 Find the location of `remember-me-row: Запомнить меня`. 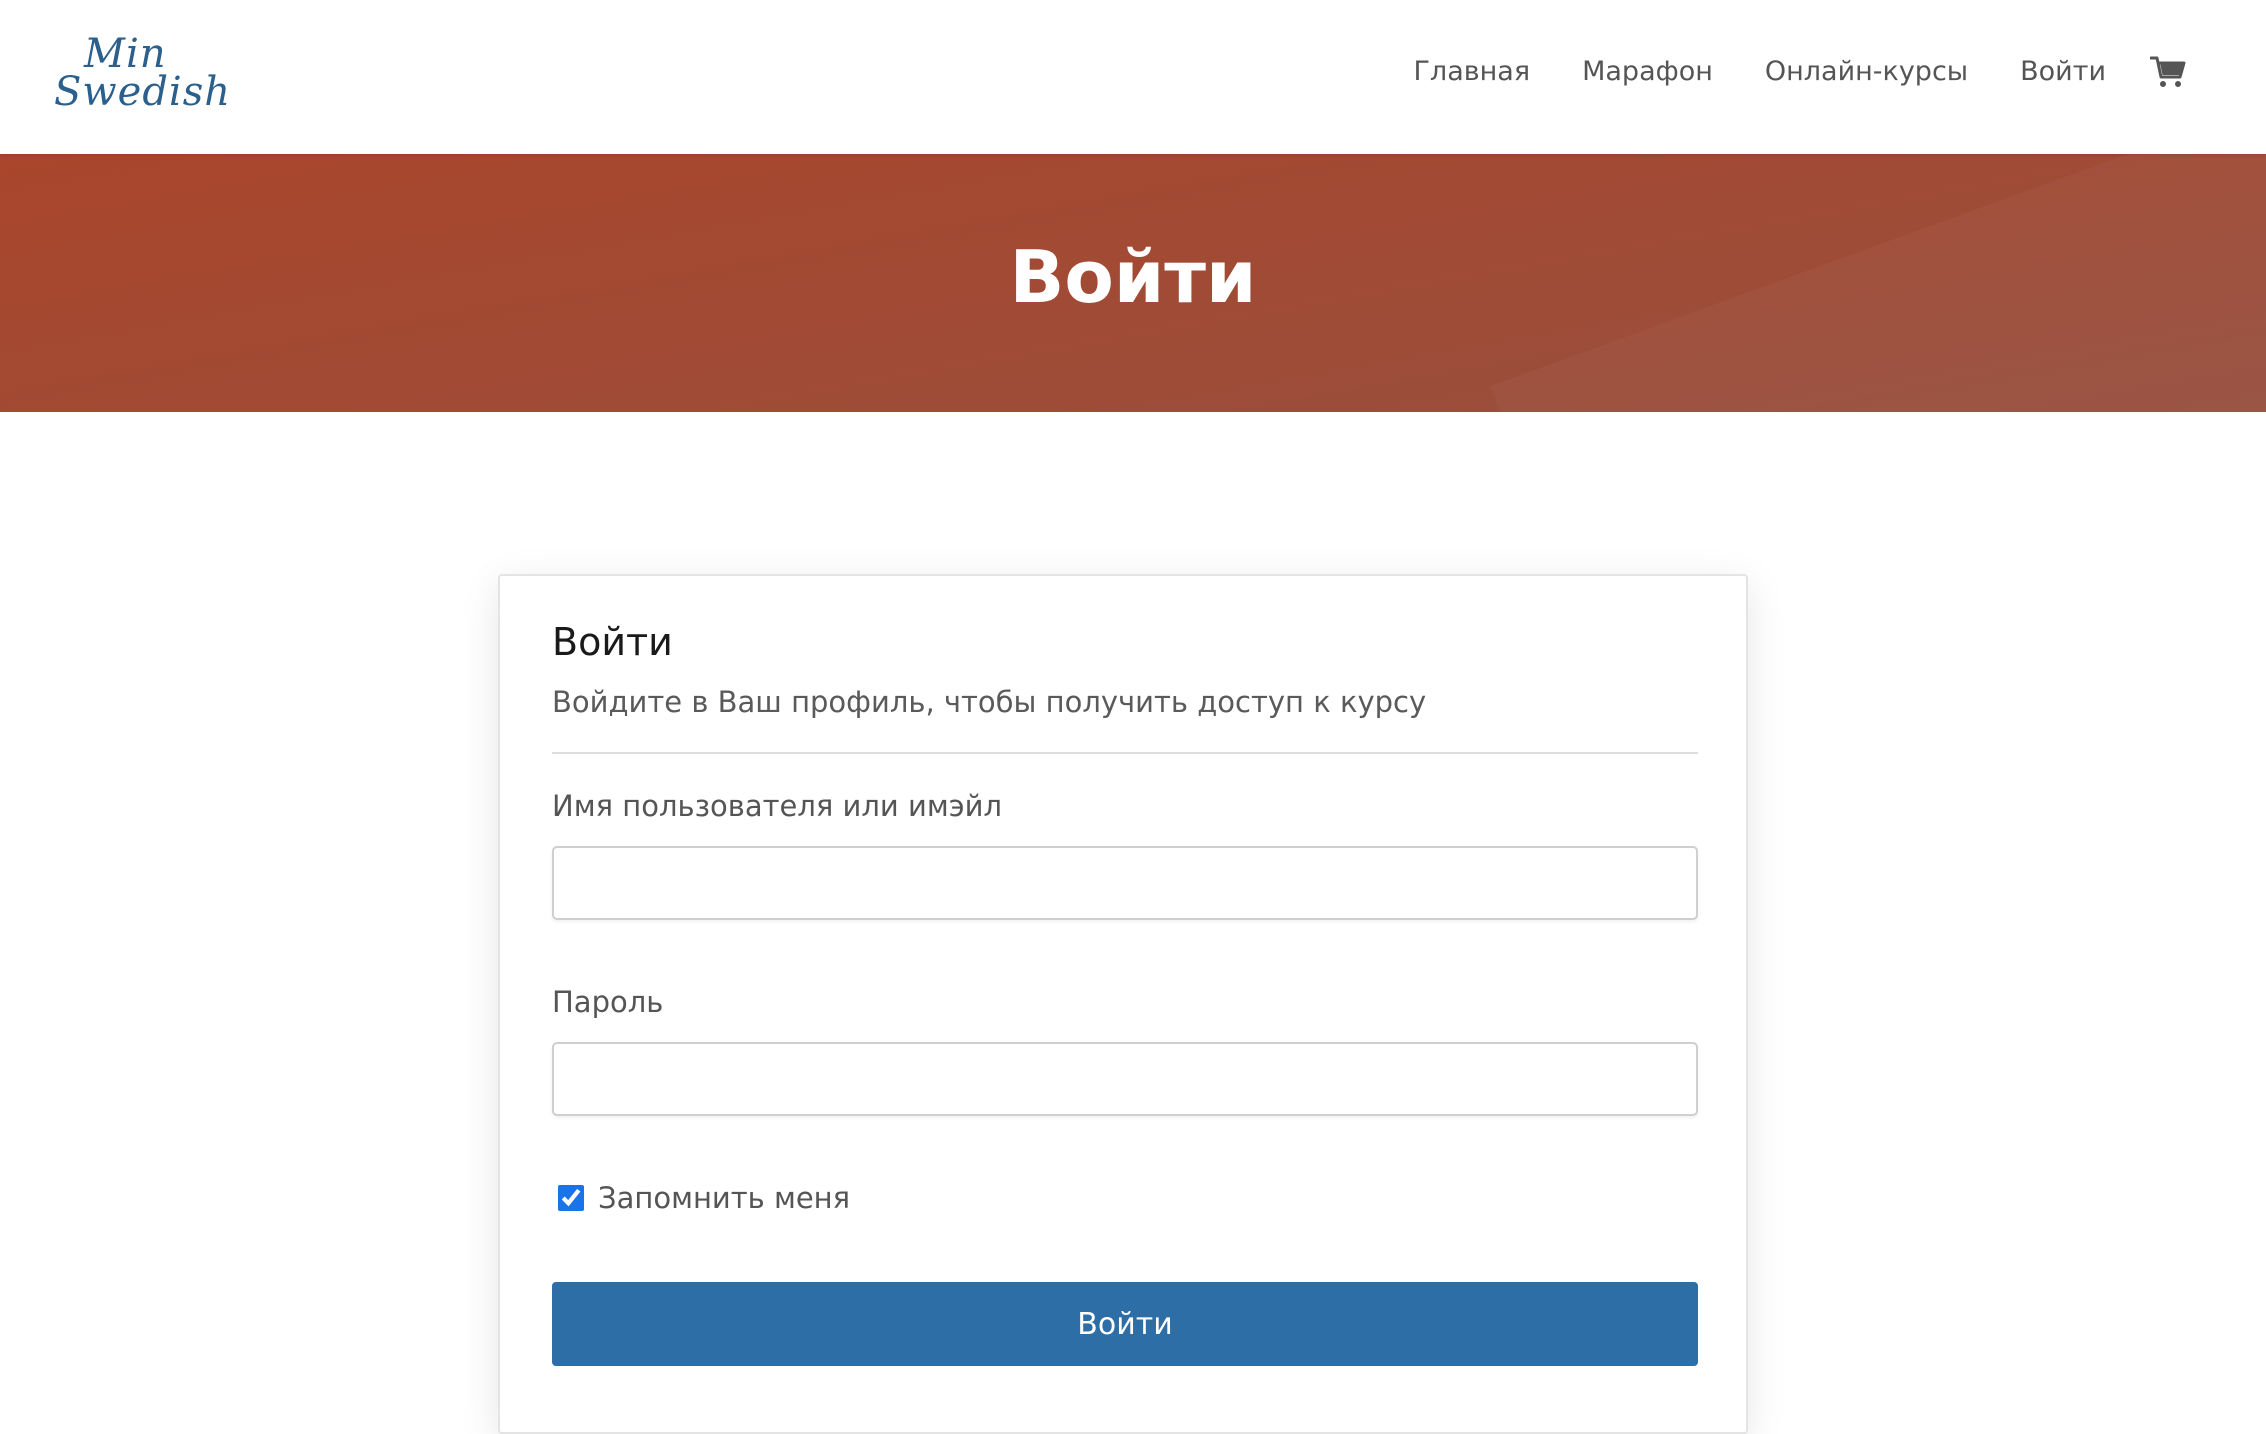

remember-me-row: Запомнить меня is located at coordinates (704, 1198).